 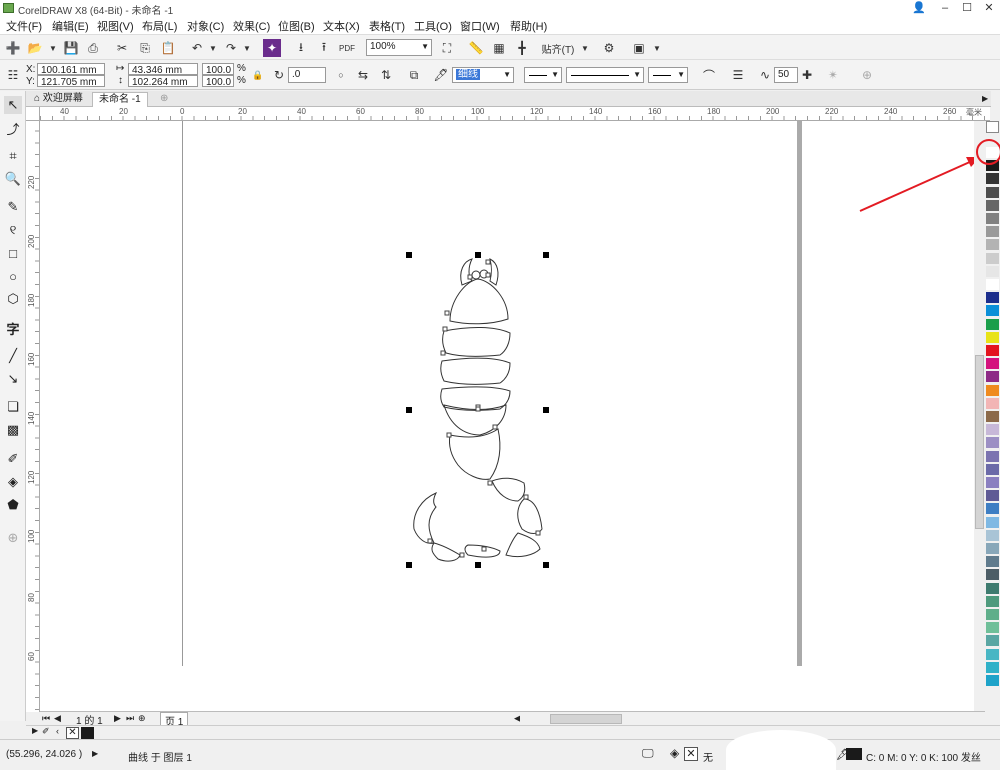 What do you see at coordinates (967, 8) in the screenshot?
I see `maximize-button: ☐` at bounding box center [967, 8].